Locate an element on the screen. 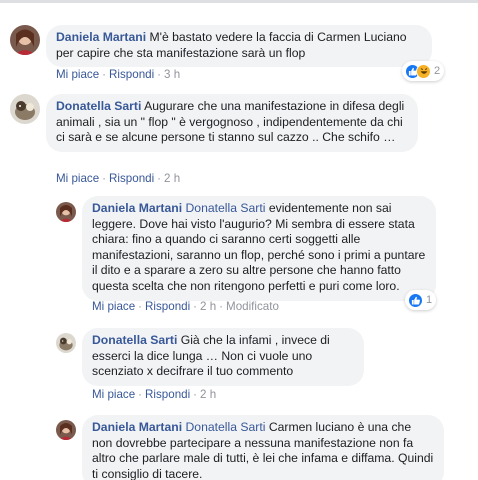 The width and height of the screenshot is (478, 480). haha-icon is located at coordinates (423, 71).